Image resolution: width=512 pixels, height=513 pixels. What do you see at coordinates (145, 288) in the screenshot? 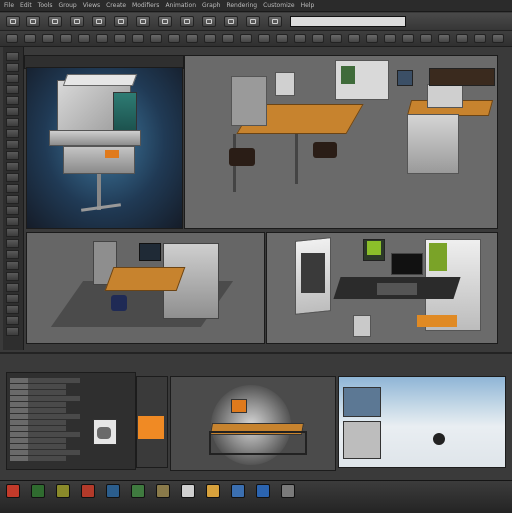
I see `viewport-bottom-left` at bounding box center [145, 288].